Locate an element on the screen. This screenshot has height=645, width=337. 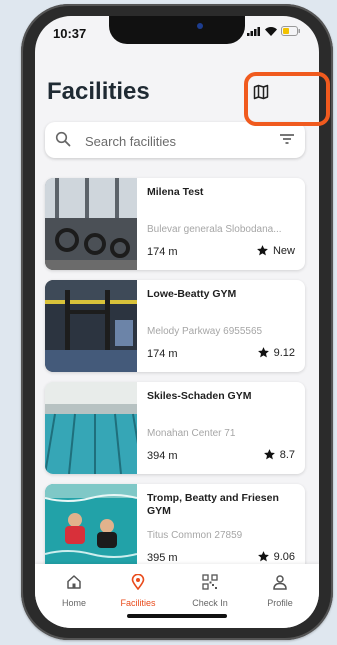
location-pin-icon is located at coordinates (138, 582).